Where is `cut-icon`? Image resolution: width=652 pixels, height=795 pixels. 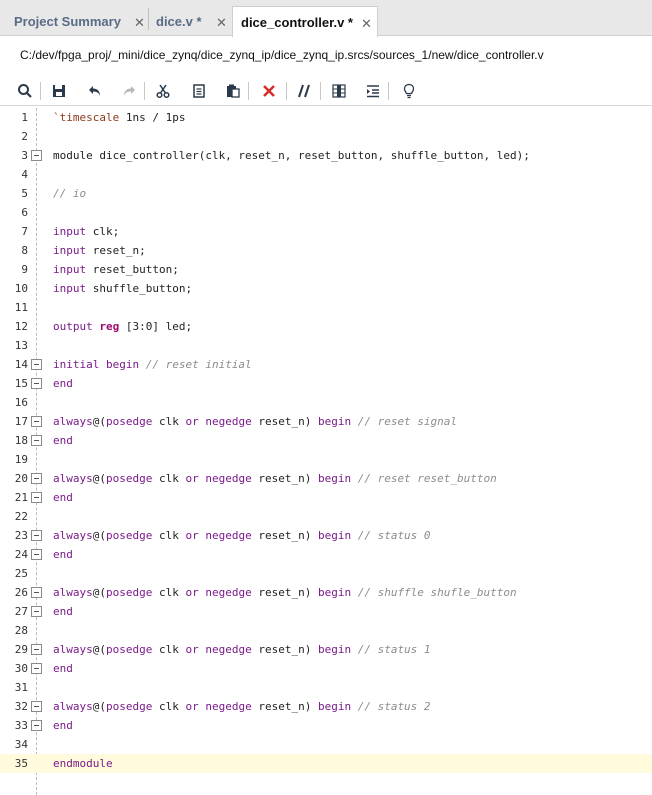 cut-icon is located at coordinates (163, 91).